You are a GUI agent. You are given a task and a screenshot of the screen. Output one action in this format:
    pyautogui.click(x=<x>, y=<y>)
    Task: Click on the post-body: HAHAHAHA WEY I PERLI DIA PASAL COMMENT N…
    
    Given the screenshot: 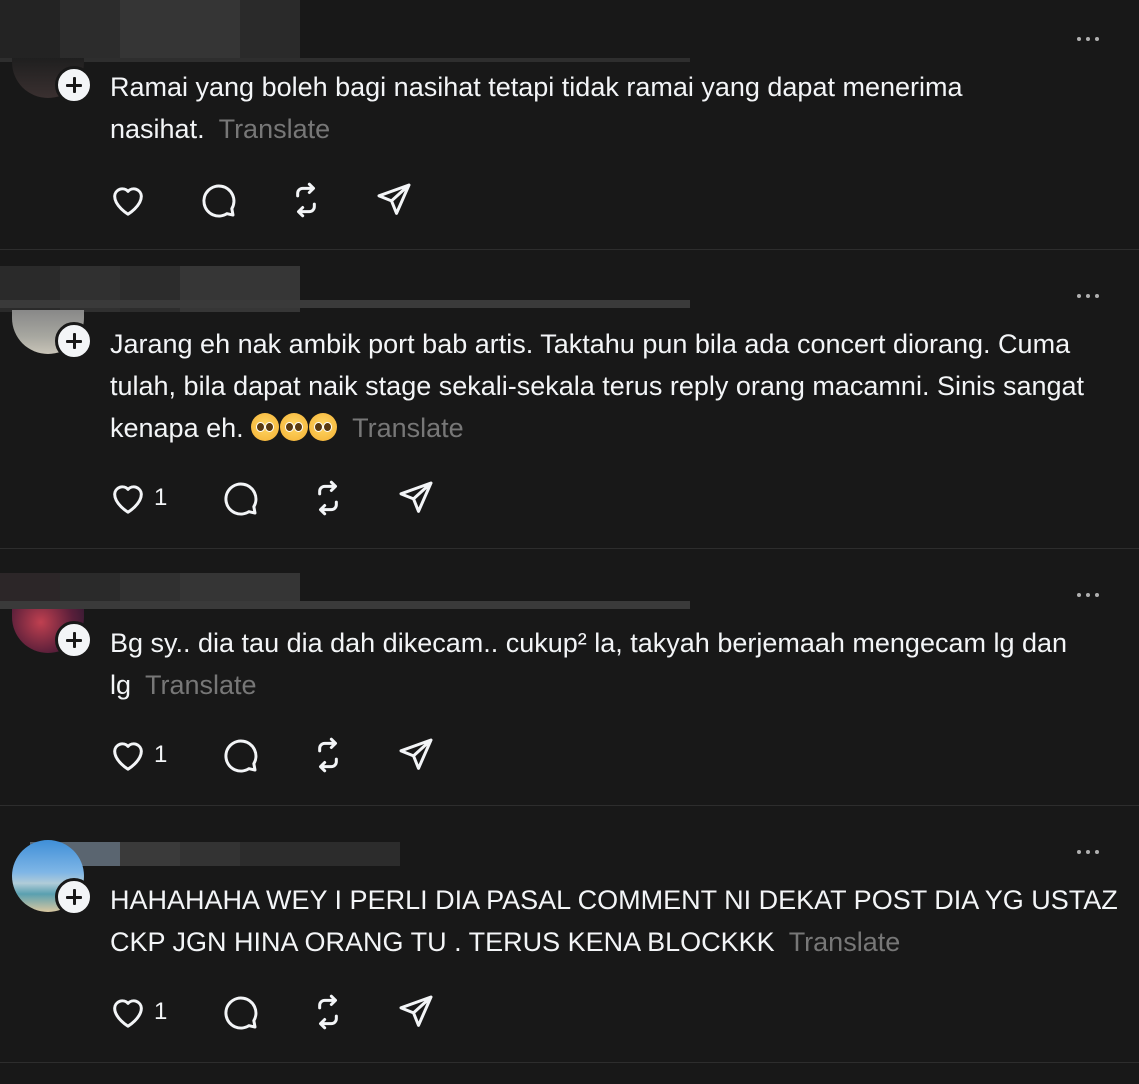 What is the action you would take?
    pyautogui.click(x=614, y=921)
    